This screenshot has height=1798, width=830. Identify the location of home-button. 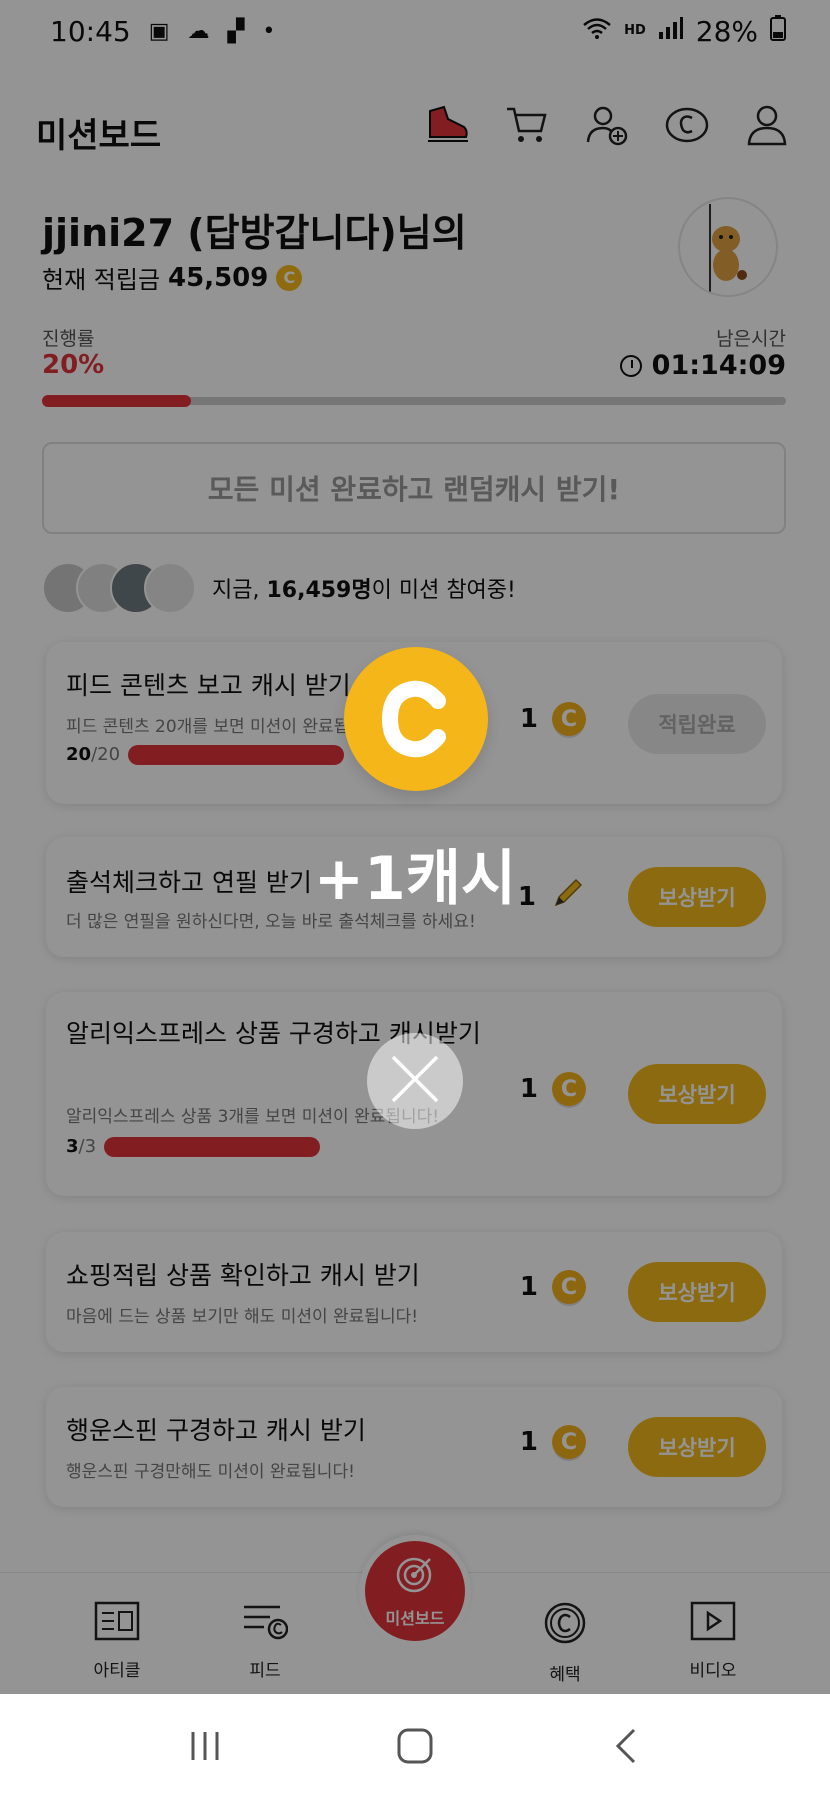
(415, 1746).